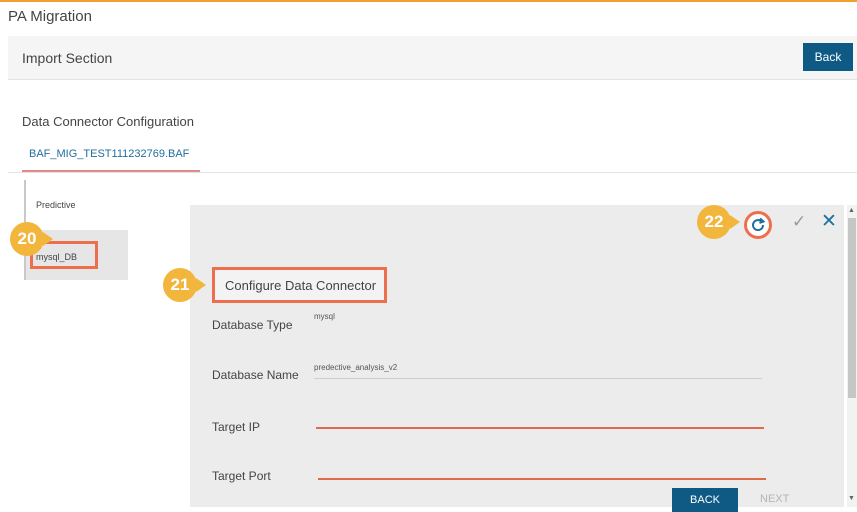 This screenshot has height=512, width=857. Describe the element at coordinates (236, 427) in the screenshot. I see `target-ip-label: Target IP` at that location.